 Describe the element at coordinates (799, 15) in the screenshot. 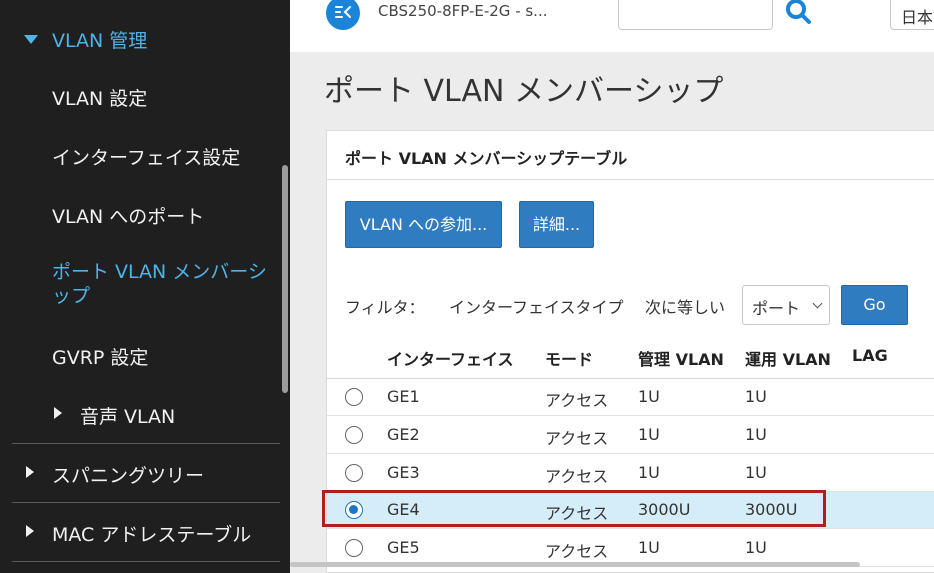

I see `search-icon` at that location.